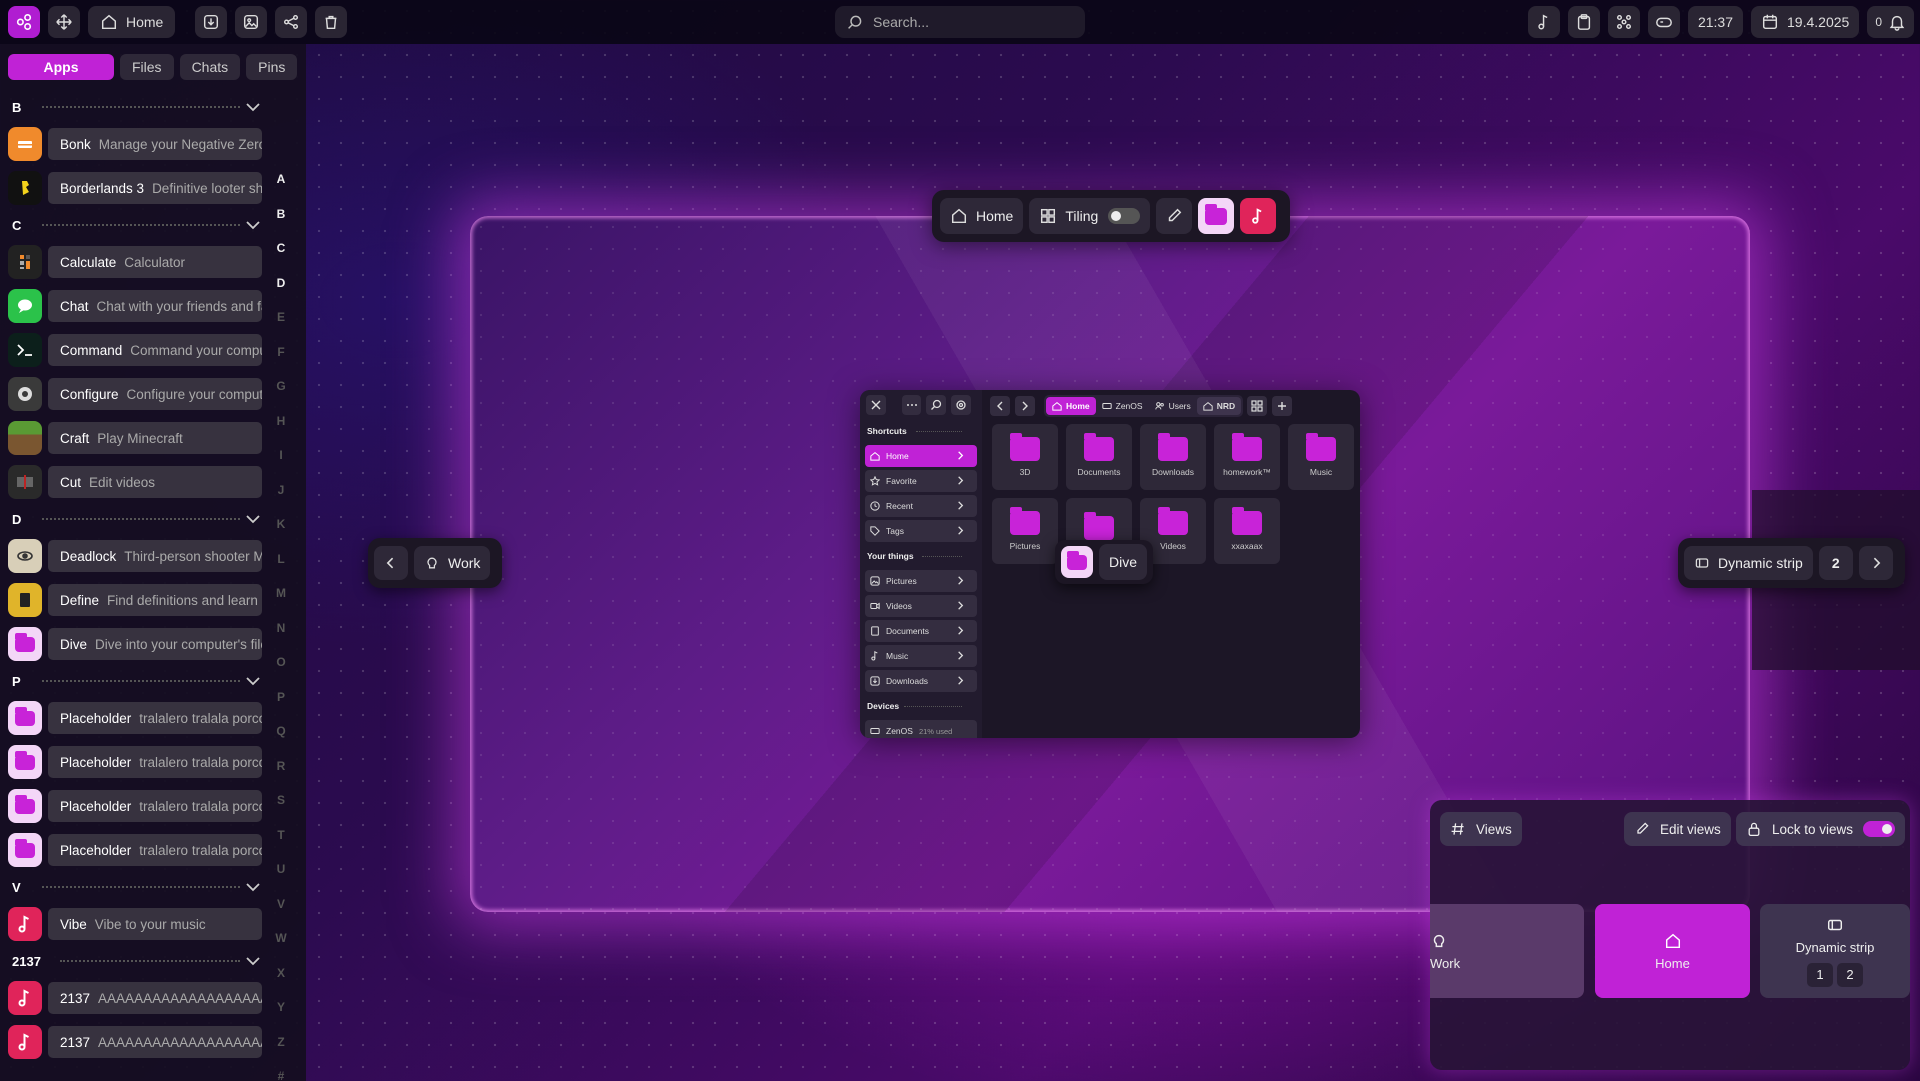 This screenshot has width=1920, height=1081. Describe the element at coordinates (135, 262) in the screenshot. I see `app-calculate: Calculate Calculator` at that location.